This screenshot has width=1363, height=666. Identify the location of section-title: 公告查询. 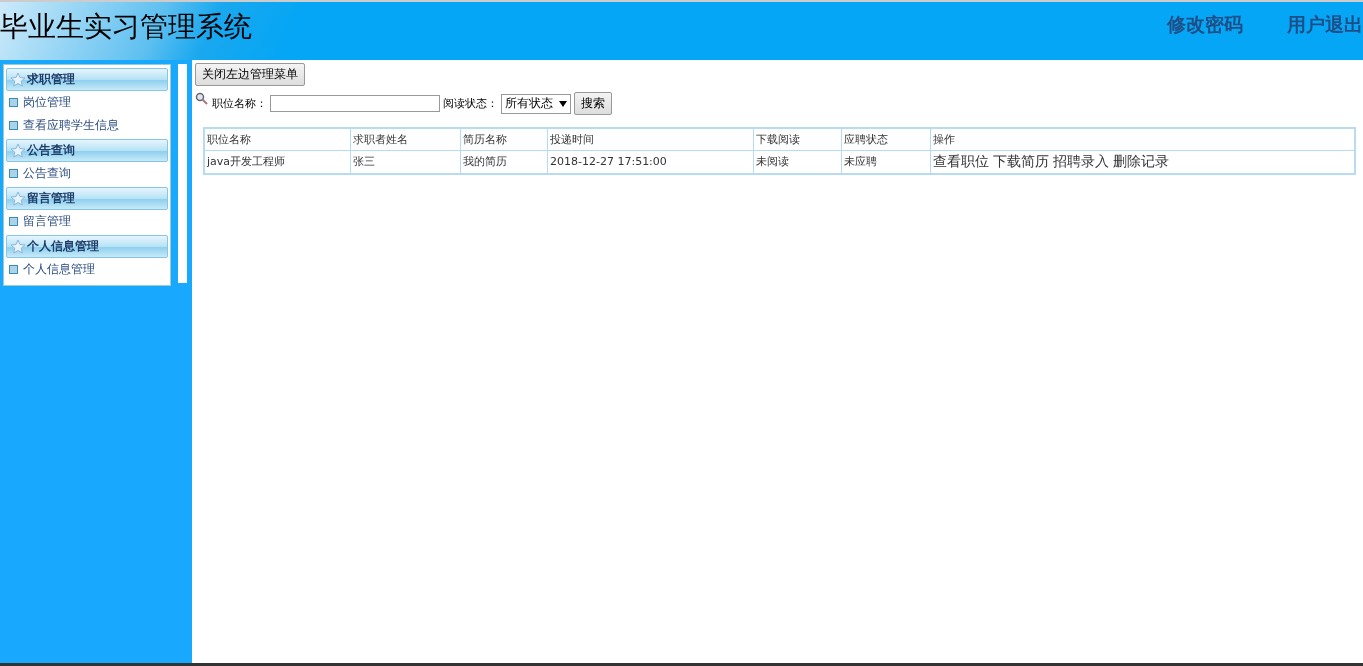
(51, 150).